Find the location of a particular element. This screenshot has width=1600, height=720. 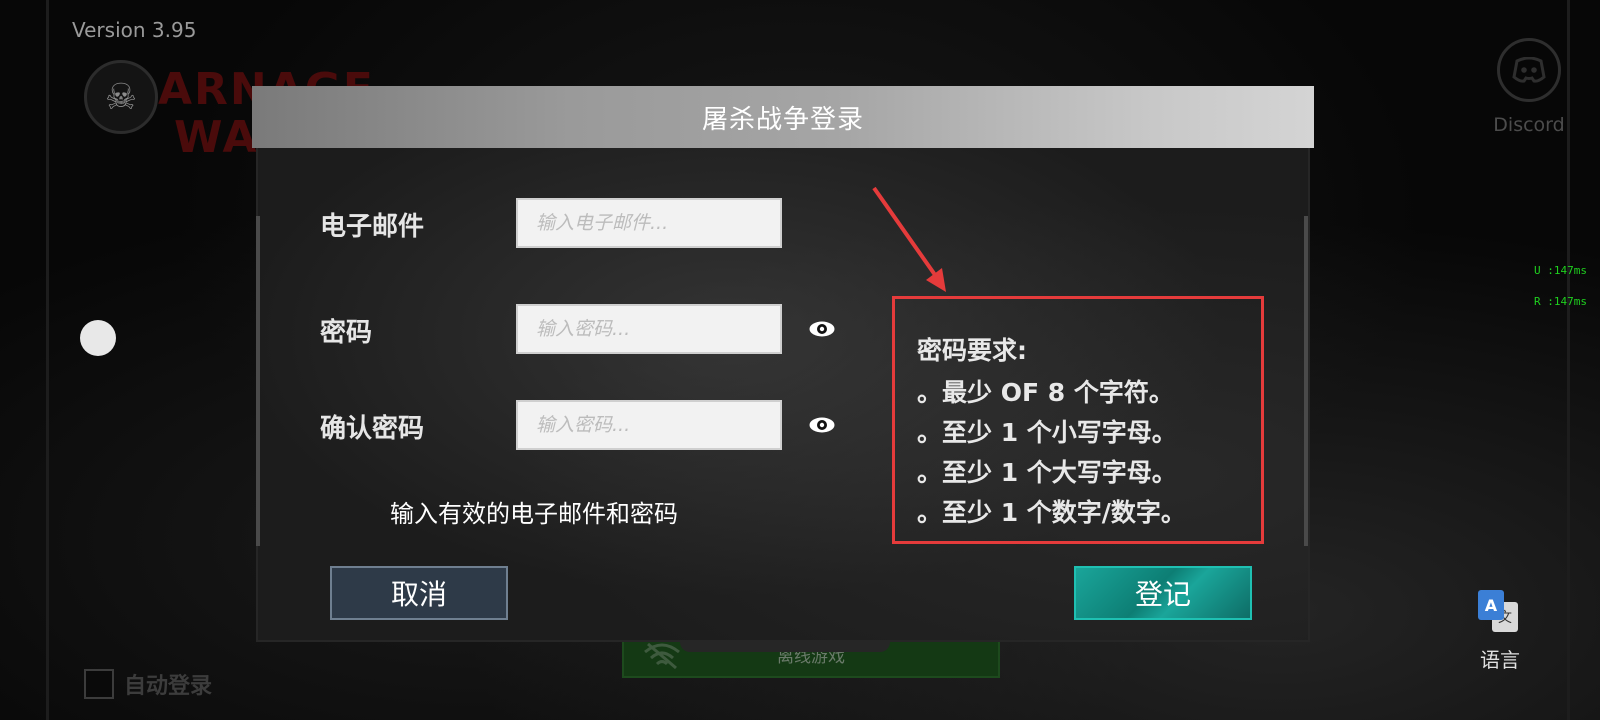

register-button: 登记 is located at coordinates (1163, 593).